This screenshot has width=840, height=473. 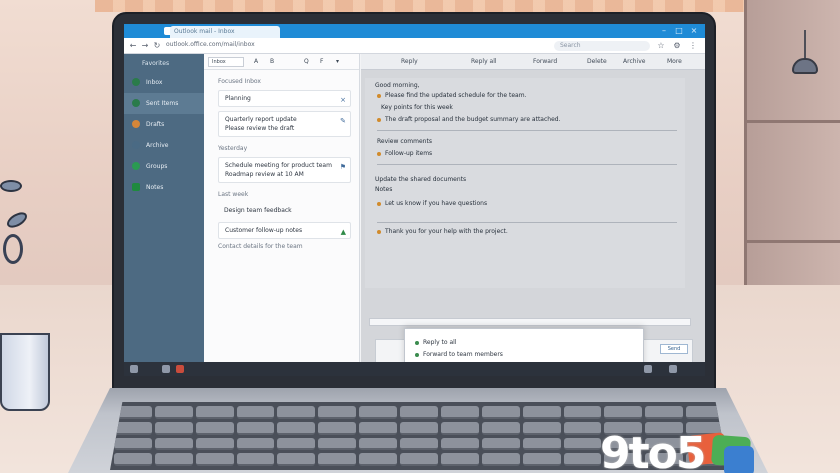 I want to click on message-line: Update the shared documents, so click(x=421, y=179).